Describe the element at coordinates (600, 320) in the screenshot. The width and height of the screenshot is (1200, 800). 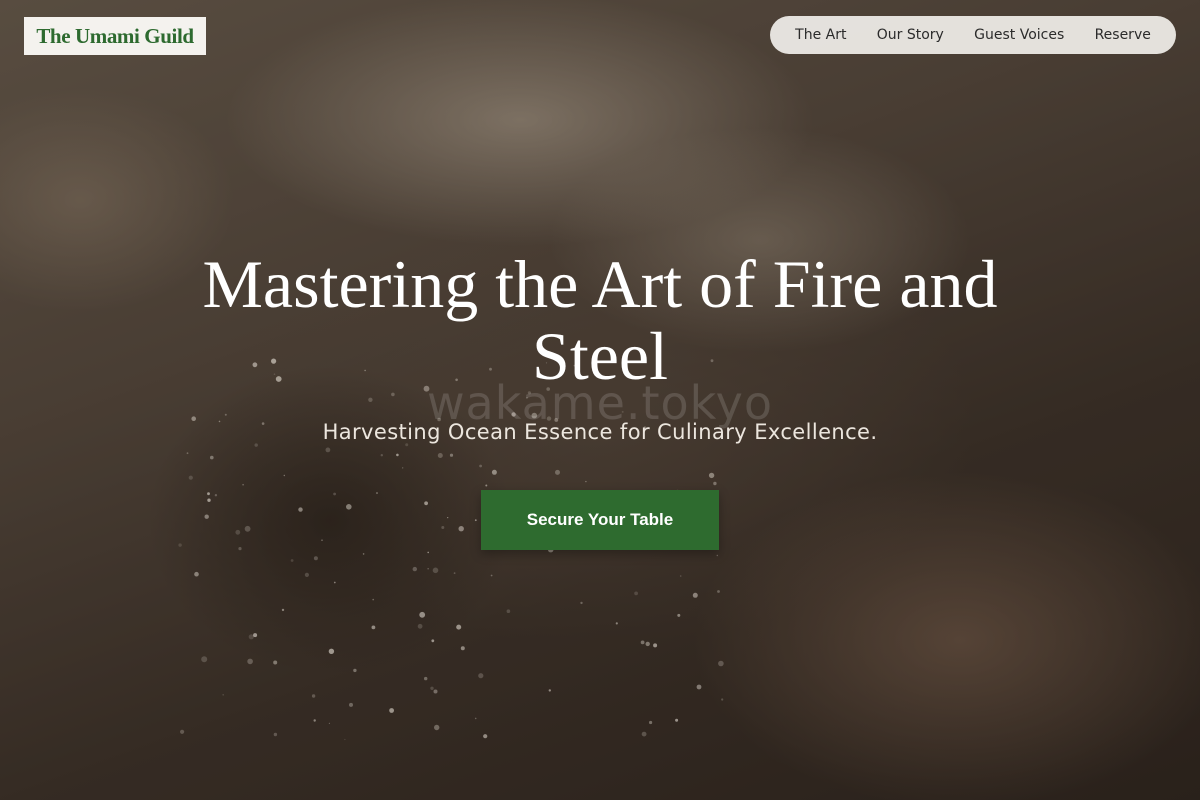
I see `hero-title: Mastering the Art of Fire and Steel` at that location.